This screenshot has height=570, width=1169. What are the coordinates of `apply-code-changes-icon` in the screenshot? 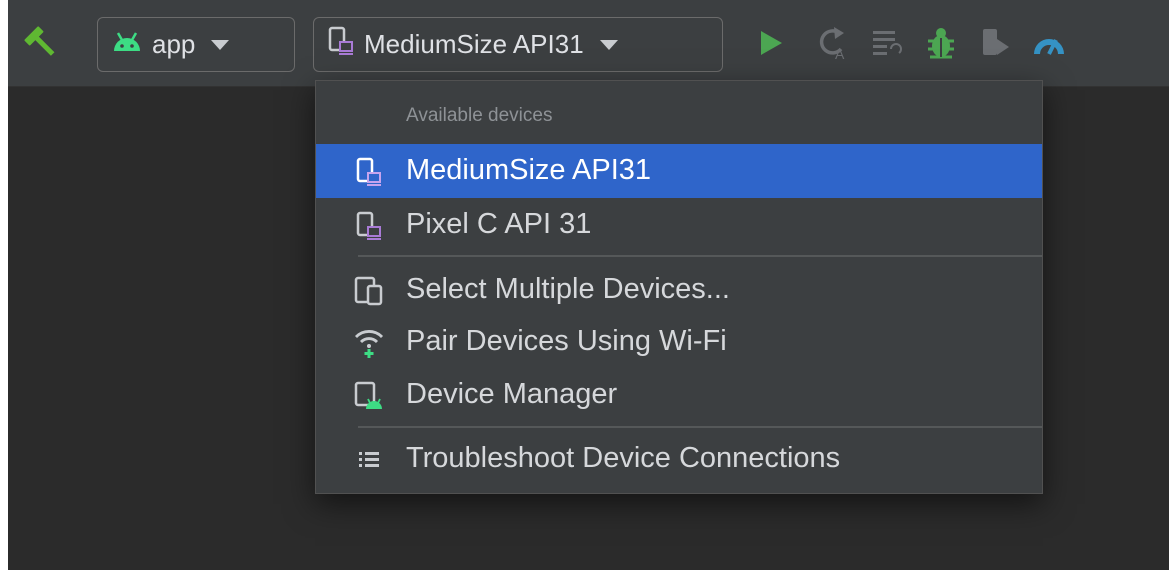 It's located at (887, 43).